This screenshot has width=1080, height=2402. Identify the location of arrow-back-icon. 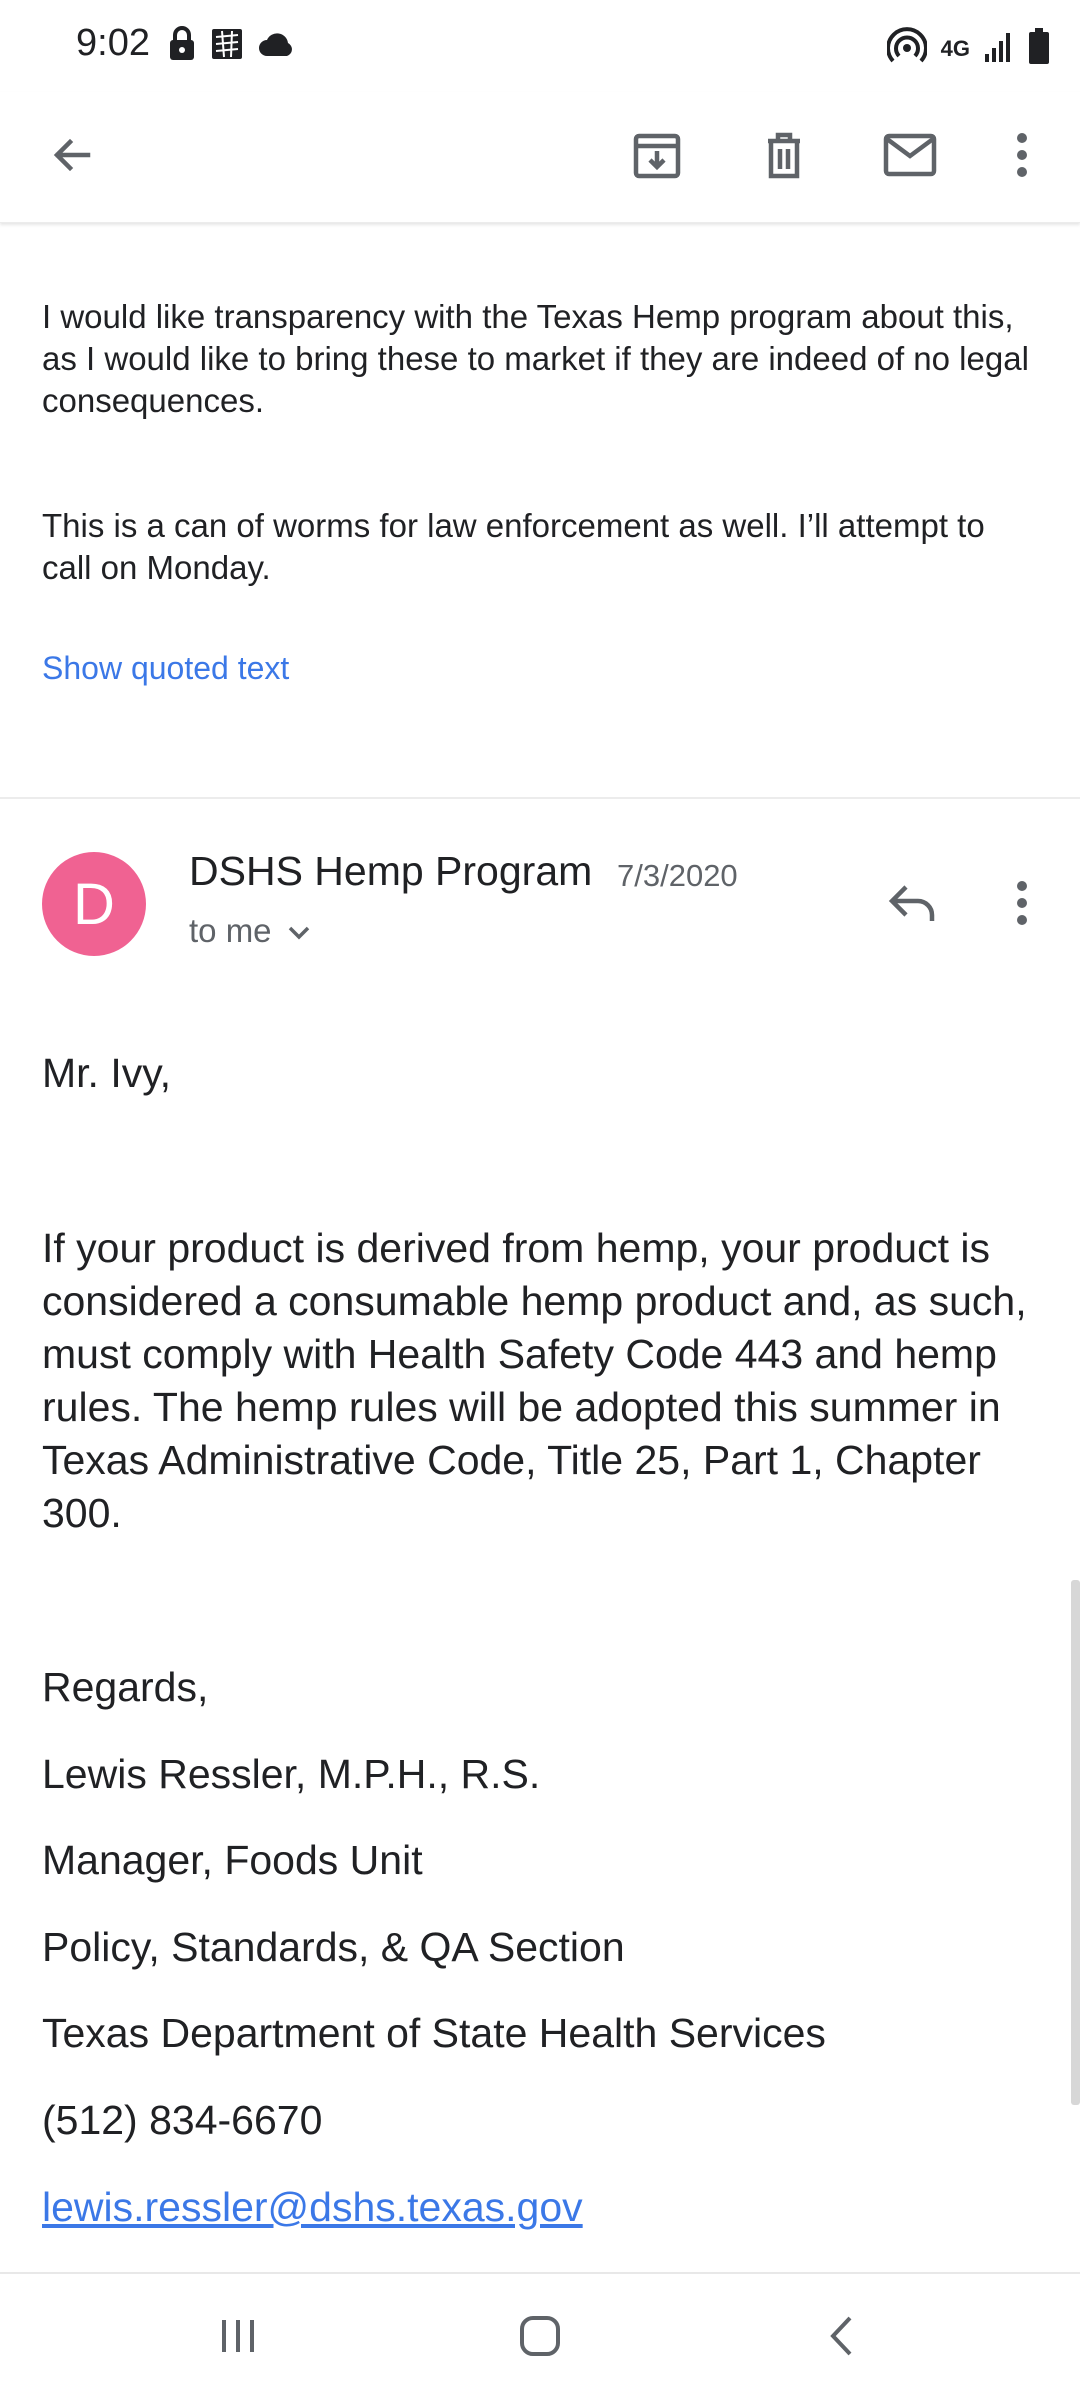
(72, 157).